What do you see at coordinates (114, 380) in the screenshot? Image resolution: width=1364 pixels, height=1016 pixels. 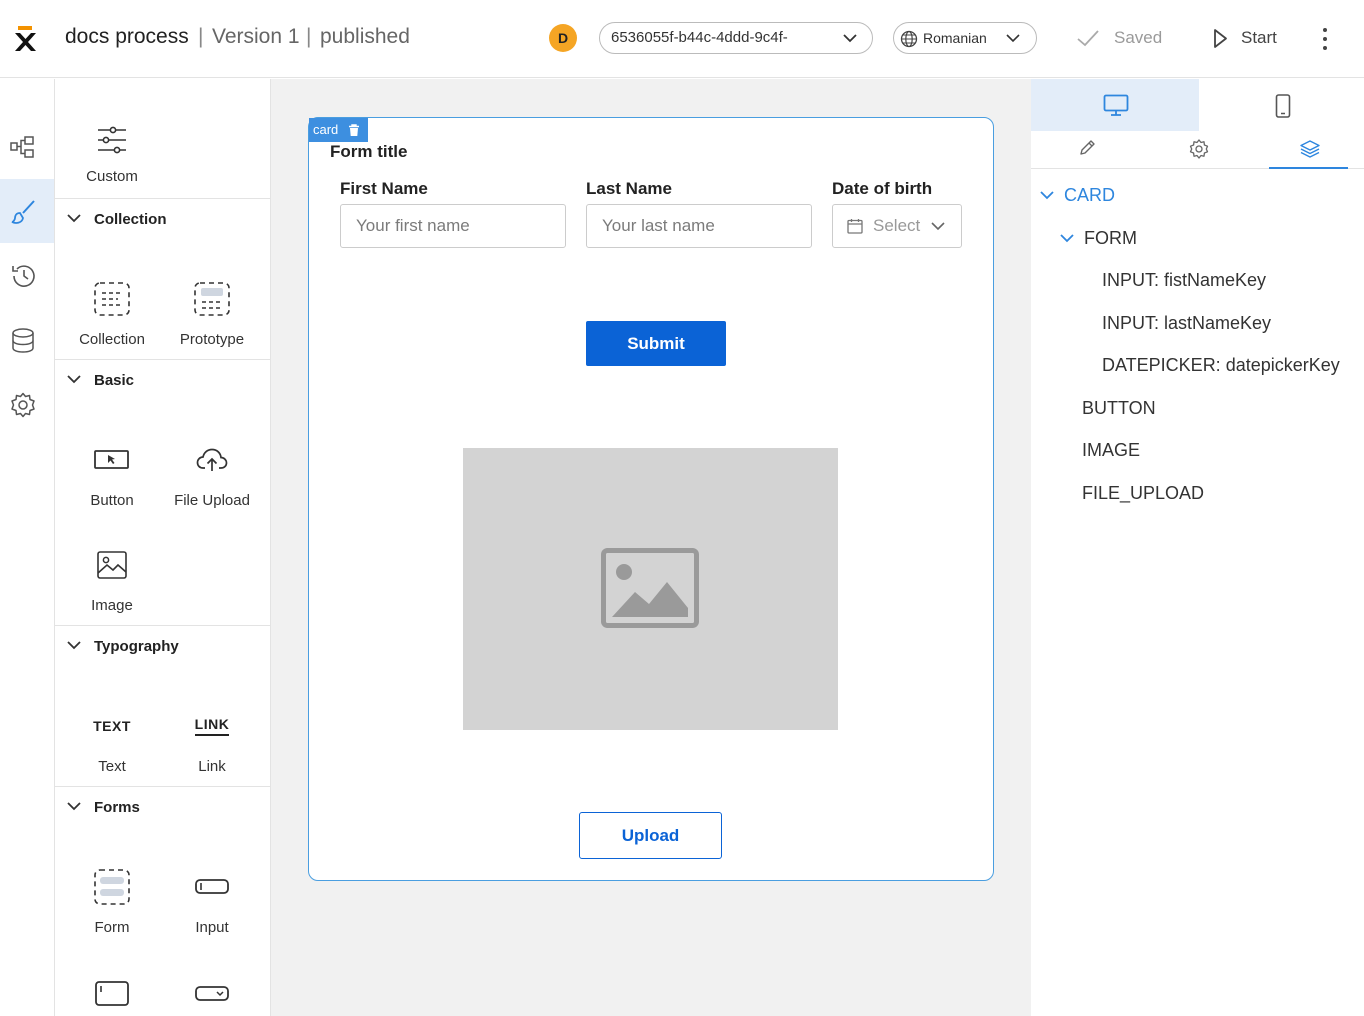 I see `section-title: Basic` at bounding box center [114, 380].